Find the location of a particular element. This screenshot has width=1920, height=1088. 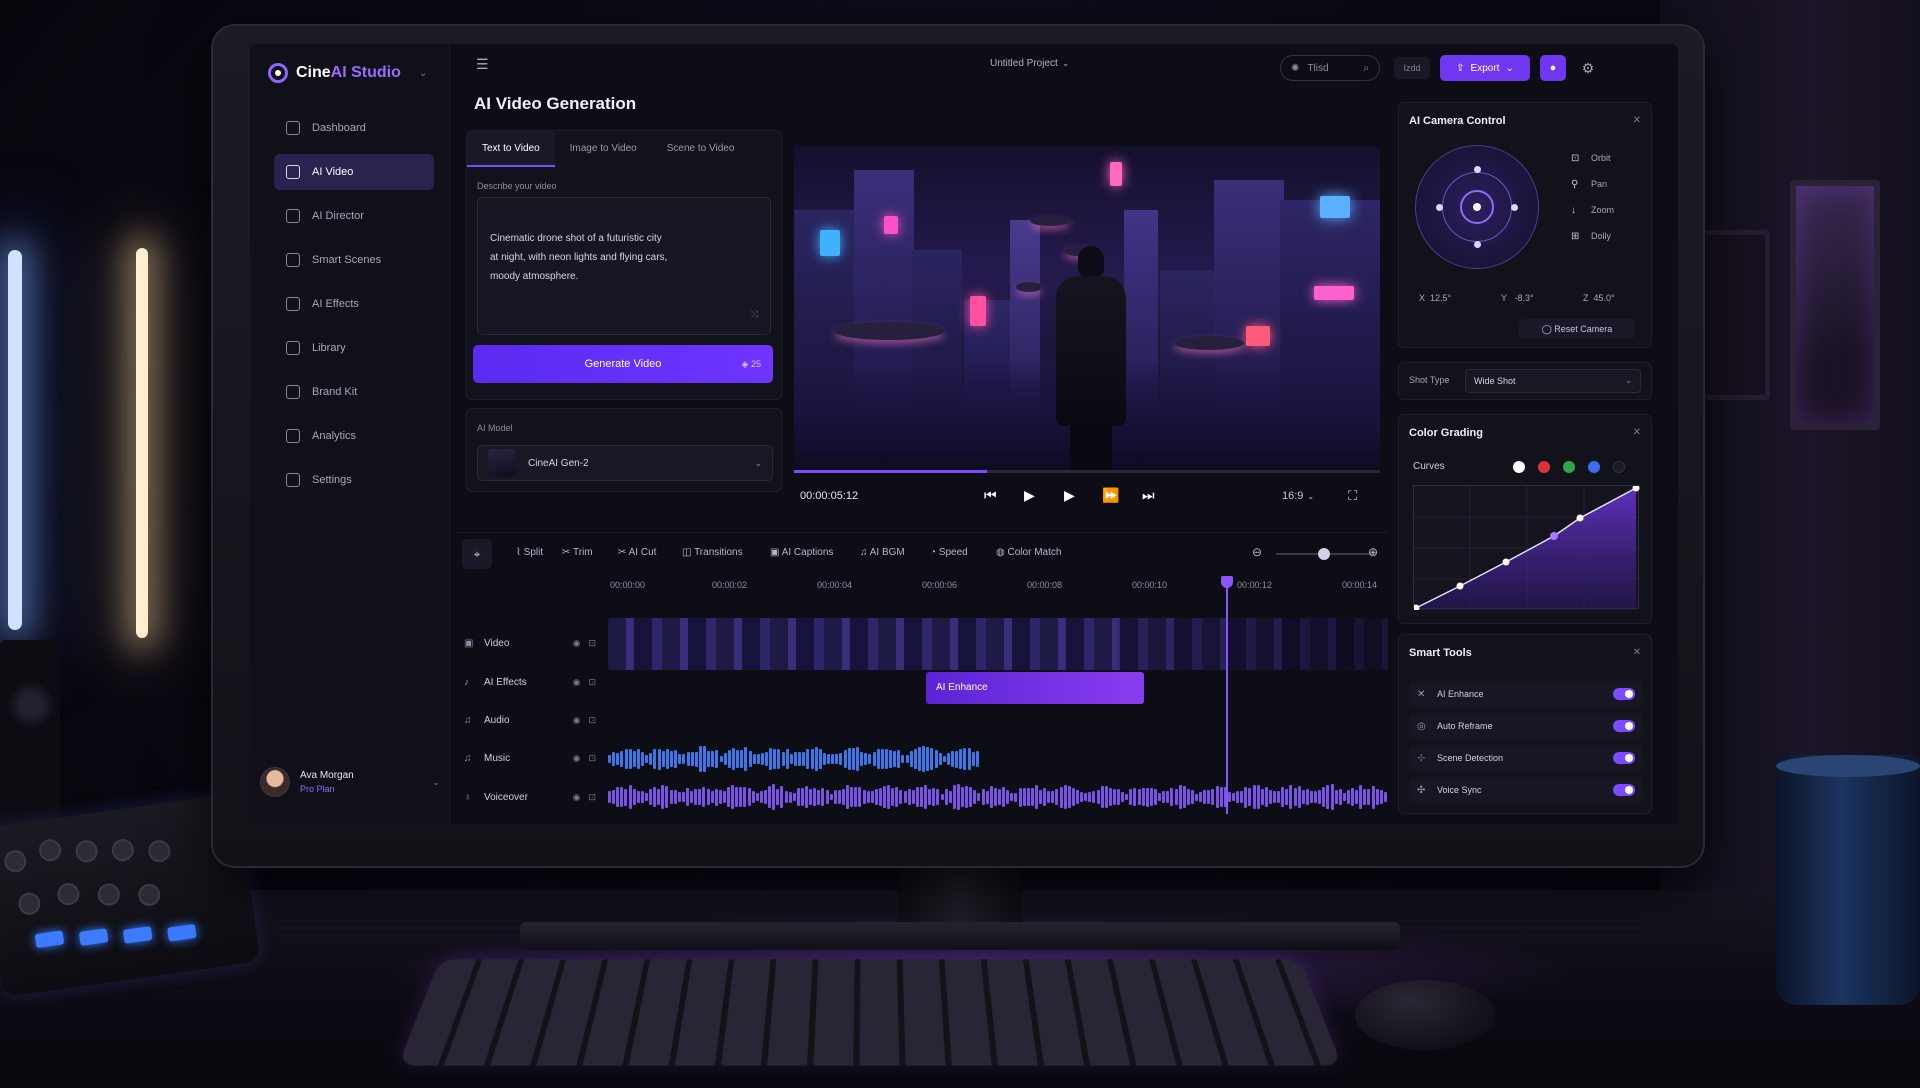

channel-swatch-blue is located at coordinates (1594, 467).